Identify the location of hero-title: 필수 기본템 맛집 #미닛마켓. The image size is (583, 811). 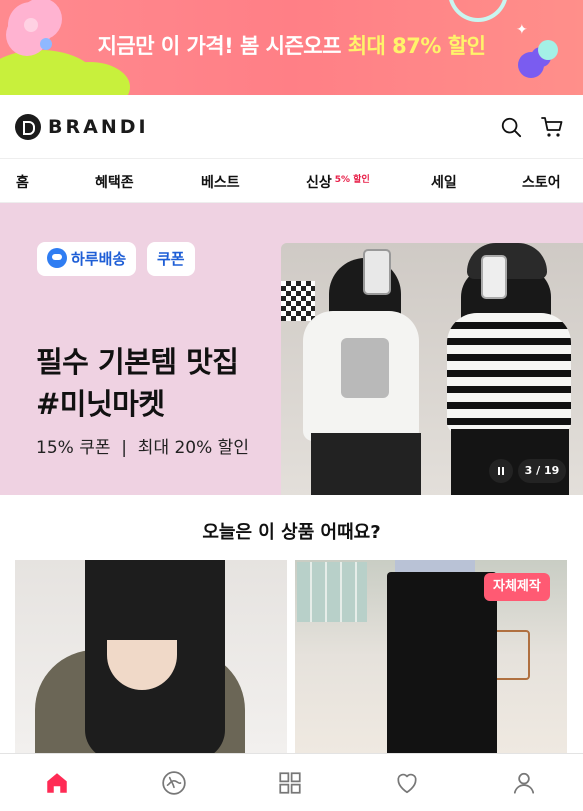
(137, 383).